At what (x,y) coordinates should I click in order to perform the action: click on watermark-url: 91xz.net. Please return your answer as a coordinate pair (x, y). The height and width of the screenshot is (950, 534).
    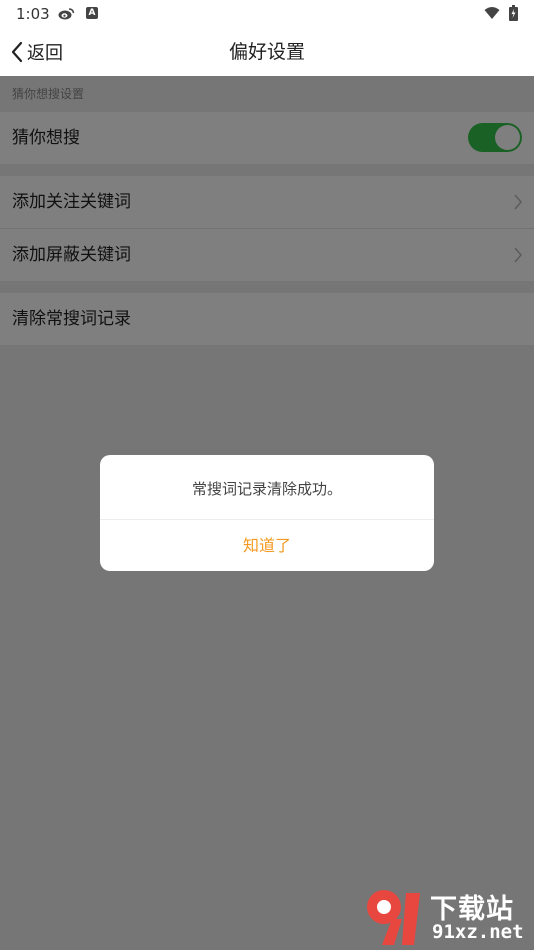
    Looking at the image, I should click on (478, 932).